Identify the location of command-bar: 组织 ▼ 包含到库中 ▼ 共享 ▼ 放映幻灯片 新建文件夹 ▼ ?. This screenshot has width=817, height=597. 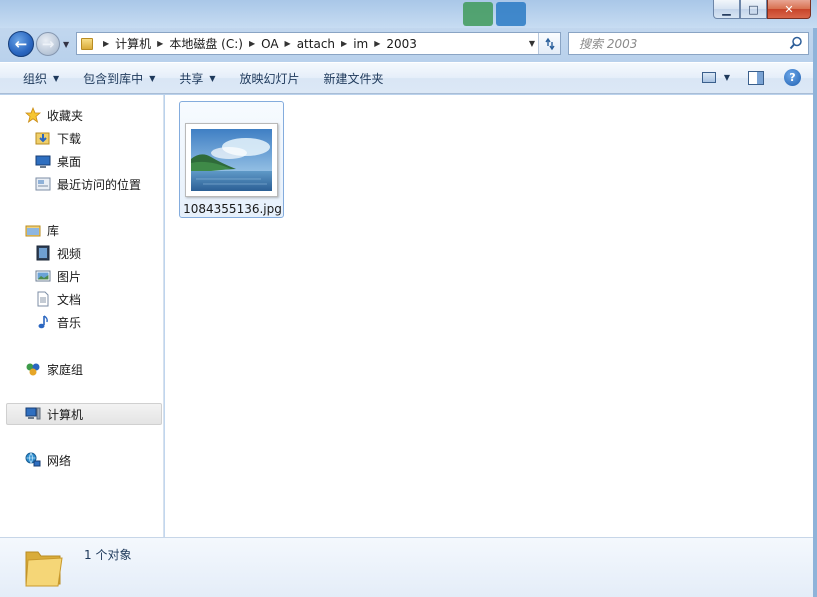
(406, 78).